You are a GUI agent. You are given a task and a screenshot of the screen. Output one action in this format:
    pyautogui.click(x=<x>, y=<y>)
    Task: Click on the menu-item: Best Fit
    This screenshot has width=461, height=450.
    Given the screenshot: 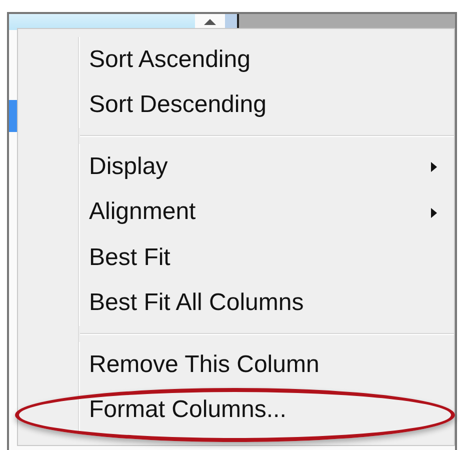 What is the action you would take?
    pyautogui.click(x=129, y=258)
    